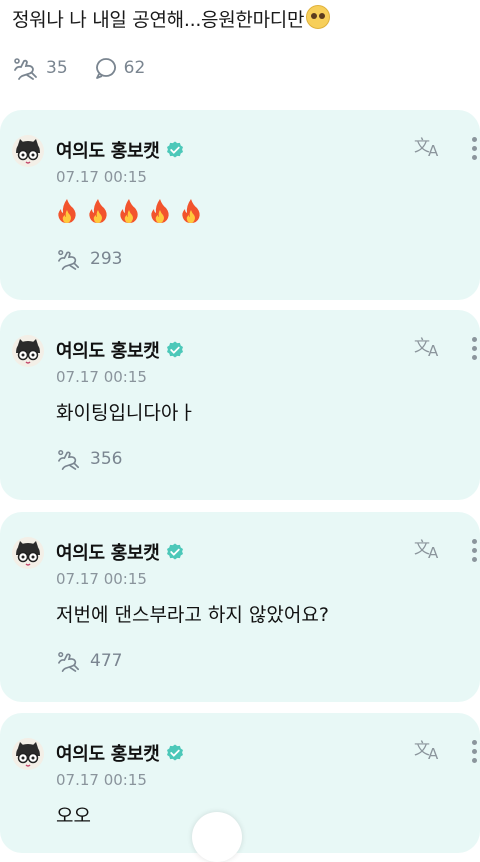 This screenshot has height=862, width=480. What do you see at coordinates (73, 816) in the screenshot?
I see `comment-text: 오오` at bounding box center [73, 816].